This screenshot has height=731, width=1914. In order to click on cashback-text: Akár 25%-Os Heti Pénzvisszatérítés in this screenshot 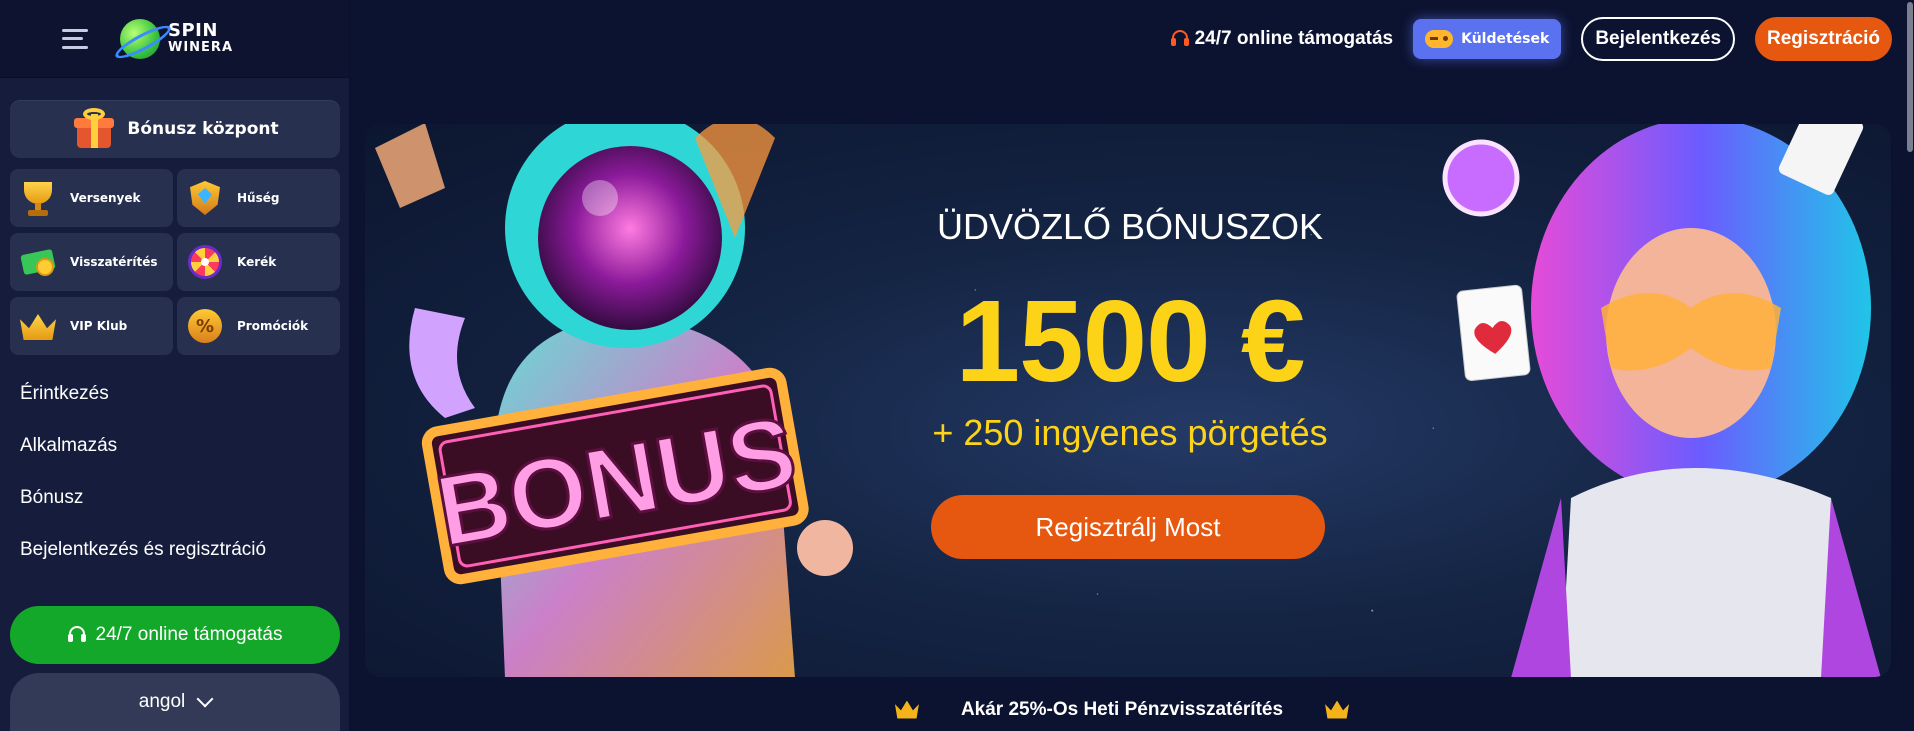, I will do `click(1122, 709)`.